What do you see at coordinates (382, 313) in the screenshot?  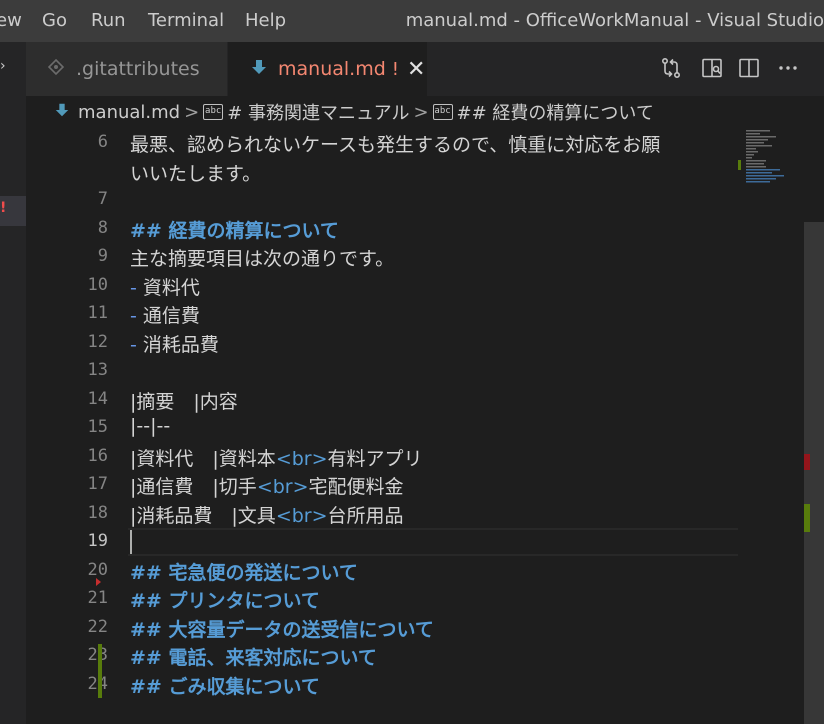 I see `editor-line: 11 - 通信費` at bounding box center [382, 313].